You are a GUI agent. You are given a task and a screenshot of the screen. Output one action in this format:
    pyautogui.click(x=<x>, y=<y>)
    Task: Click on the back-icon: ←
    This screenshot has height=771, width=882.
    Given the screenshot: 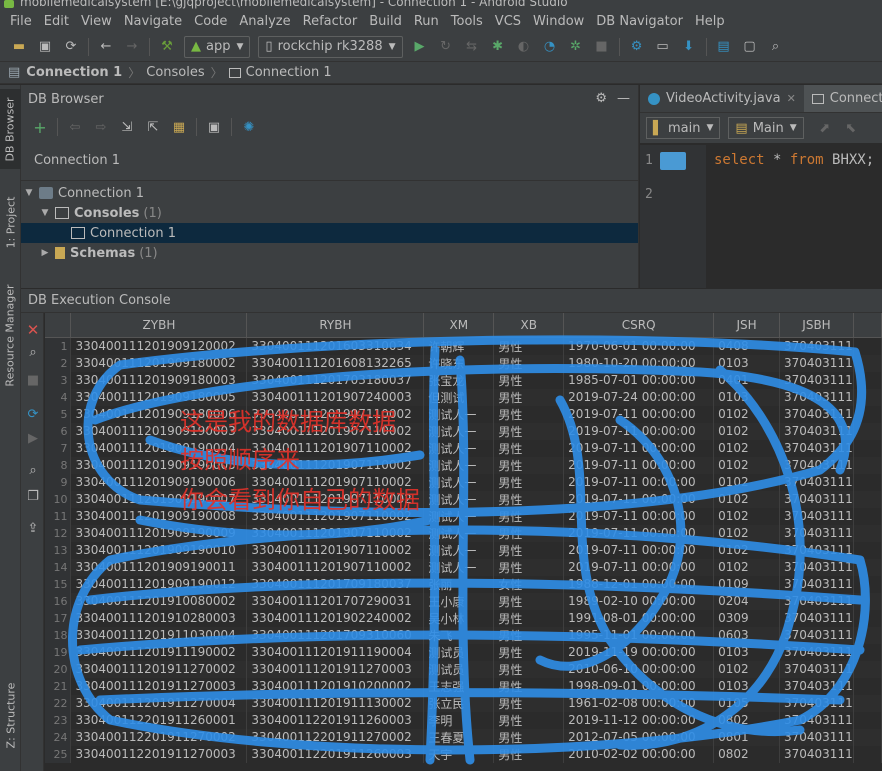 What is the action you would take?
    pyautogui.click(x=106, y=47)
    